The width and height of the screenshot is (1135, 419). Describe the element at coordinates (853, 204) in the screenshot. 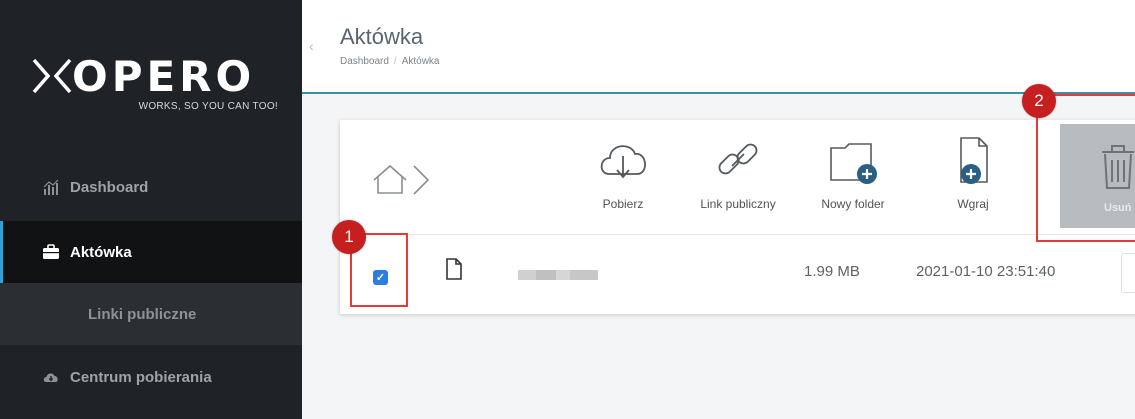

I see `new-folder-label: Nowy folder` at that location.